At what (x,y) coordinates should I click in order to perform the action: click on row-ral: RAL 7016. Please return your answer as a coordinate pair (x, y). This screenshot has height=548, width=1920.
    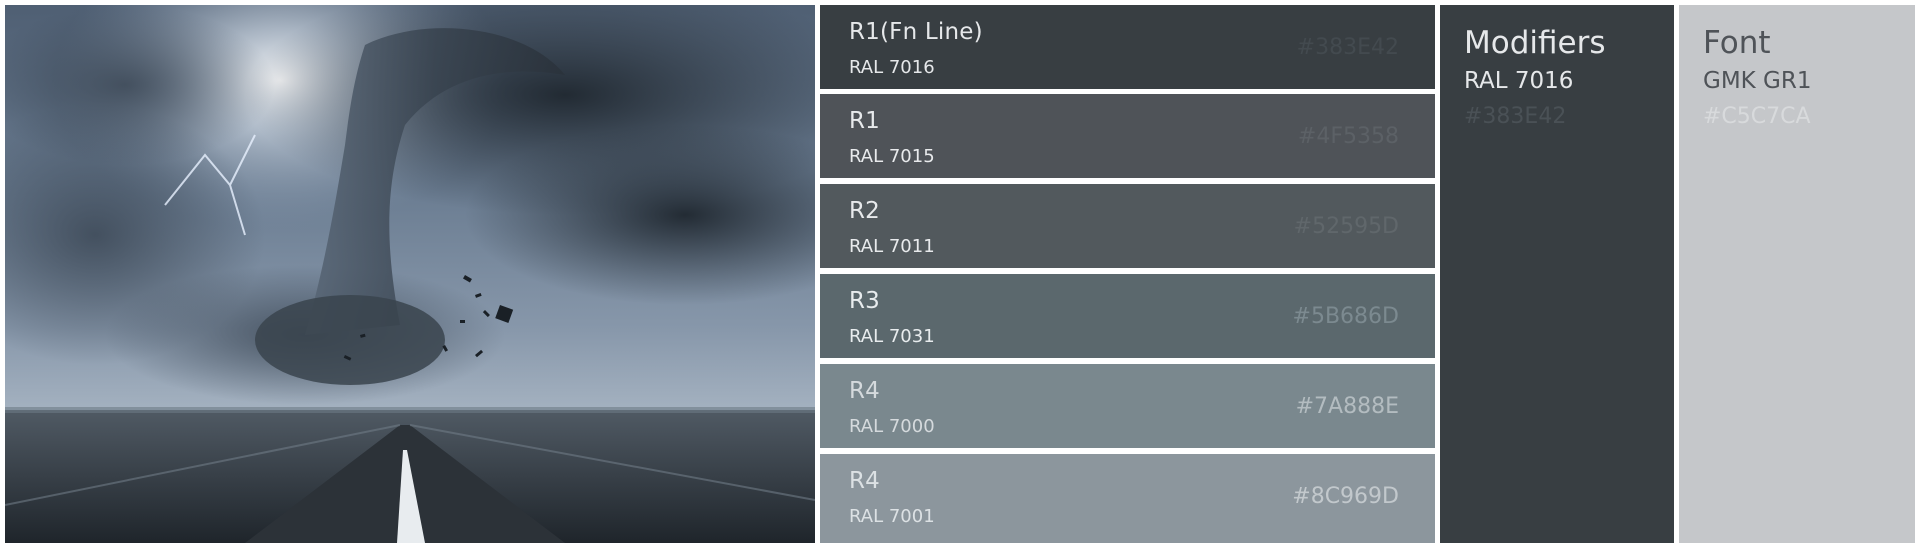
    Looking at the image, I should click on (892, 67).